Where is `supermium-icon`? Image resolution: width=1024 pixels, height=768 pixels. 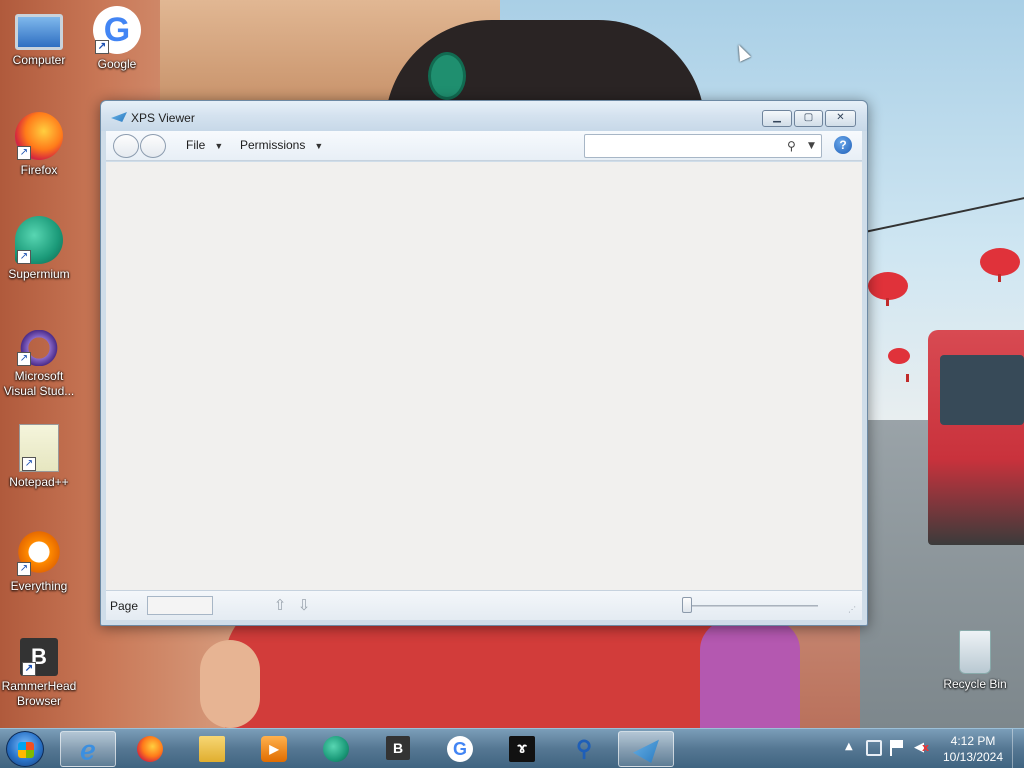
supermium-icon is located at coordinates (336, 749).